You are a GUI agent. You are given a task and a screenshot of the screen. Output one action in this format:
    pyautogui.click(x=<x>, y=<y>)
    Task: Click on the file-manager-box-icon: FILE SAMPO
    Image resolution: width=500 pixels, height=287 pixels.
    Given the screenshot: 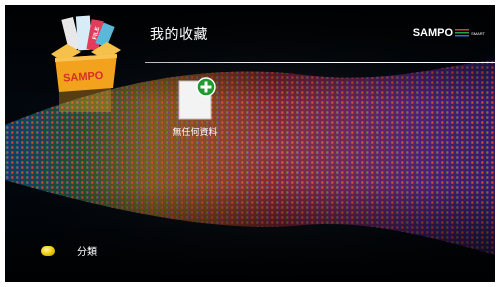 What is the action you would take?
    pyautogui.click(x=86, y=64)
    